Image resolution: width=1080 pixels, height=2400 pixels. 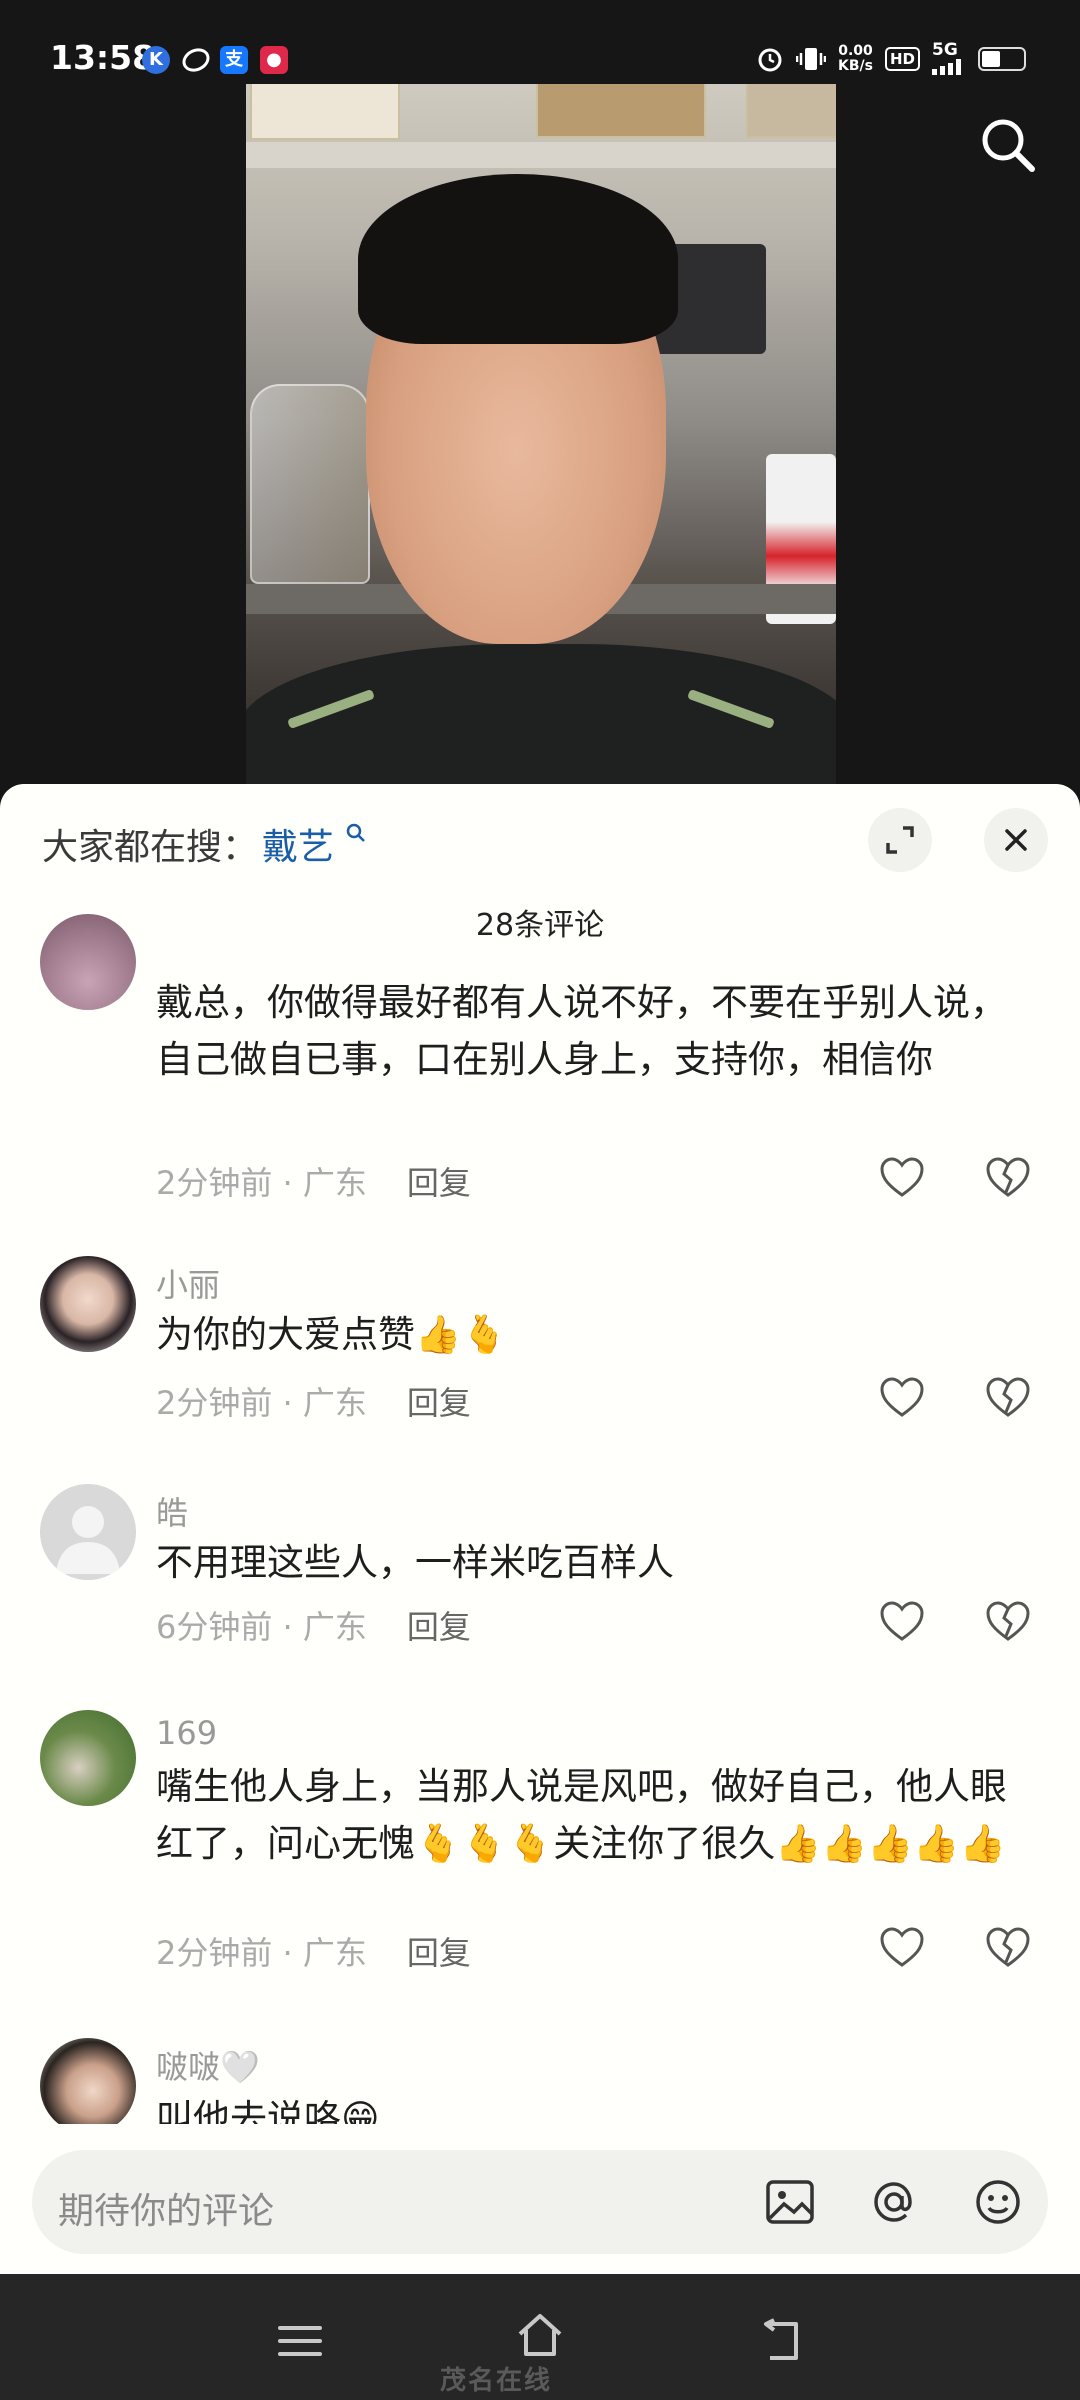 I want to click on shelf, so click(x=541, y=155).